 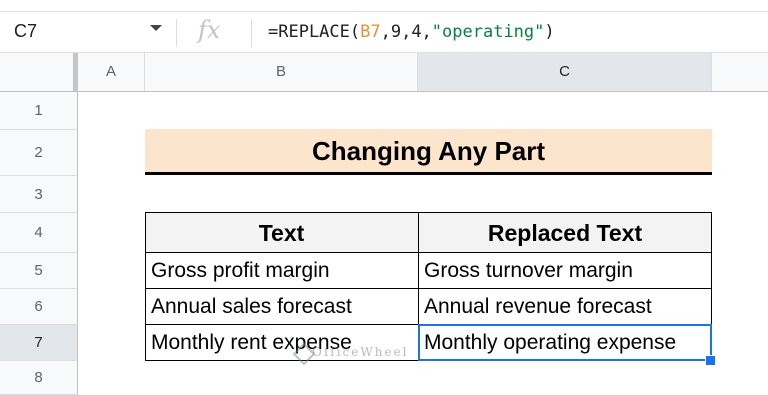 I want to click on row-header-2: 2, so click(x=39, y=153).